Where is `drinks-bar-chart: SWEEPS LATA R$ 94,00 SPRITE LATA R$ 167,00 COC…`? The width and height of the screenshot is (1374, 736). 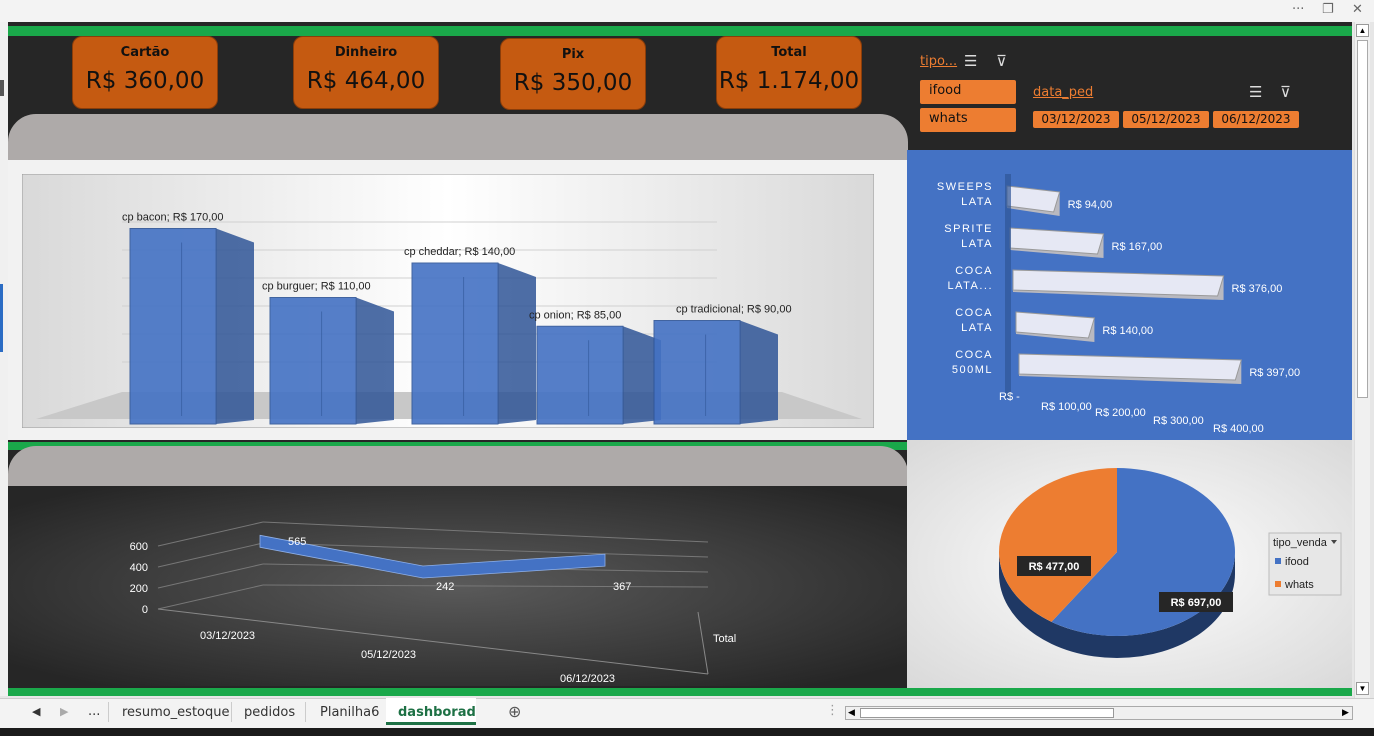 drinks-bar-chart: SWEEPS LATA R$ 94,00 SPRITE LATA R$ 167,00 COC… is located at coordinates (1118, 304).